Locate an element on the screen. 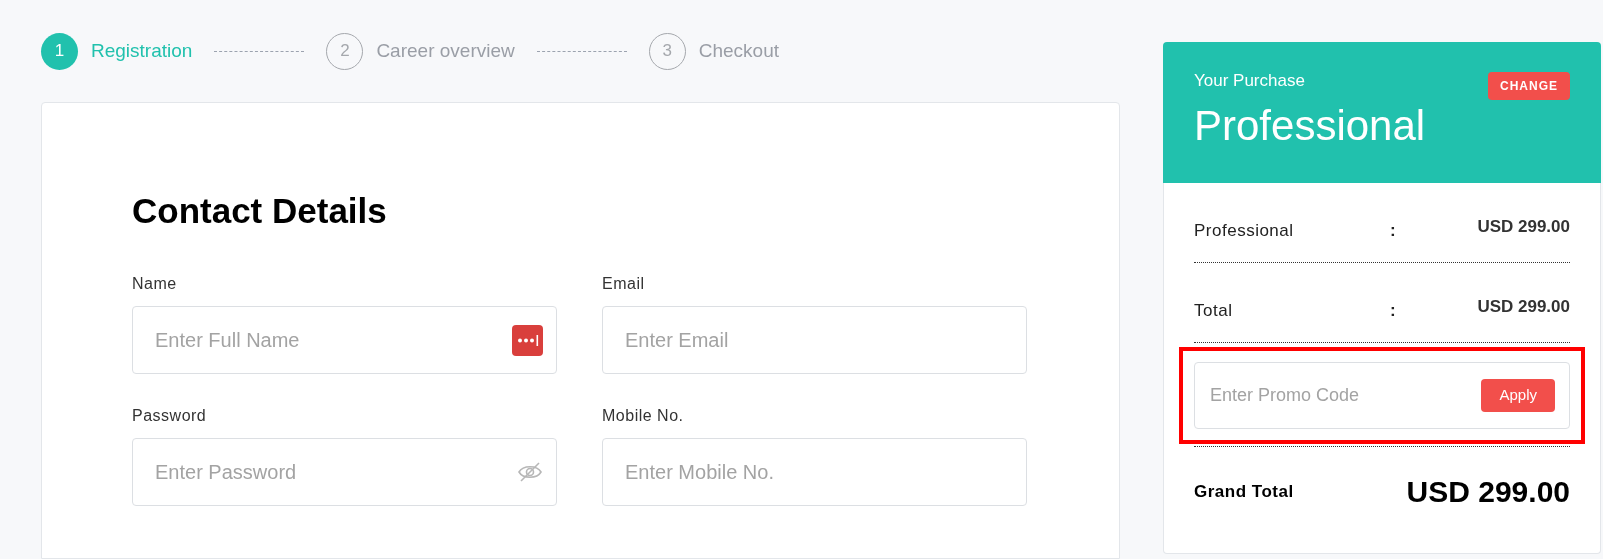 This screenshot has height=559, width=1603. field-label: Email is located at coordinates (624, 284).